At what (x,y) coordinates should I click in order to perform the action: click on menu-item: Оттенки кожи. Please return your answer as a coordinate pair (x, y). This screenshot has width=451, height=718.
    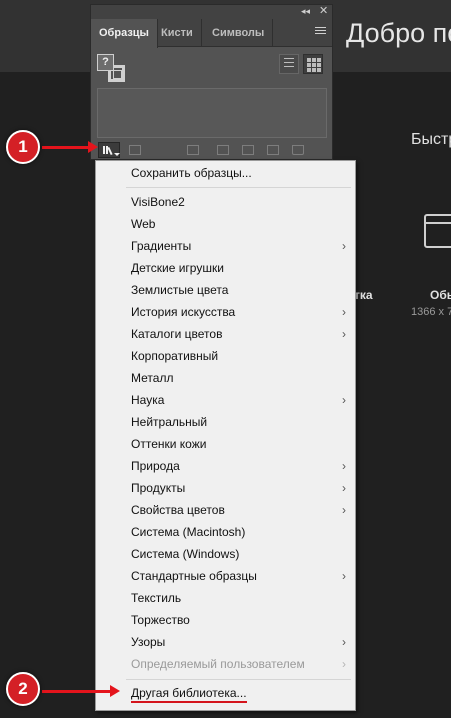
    Looking at the image, I should click on (225, 444).